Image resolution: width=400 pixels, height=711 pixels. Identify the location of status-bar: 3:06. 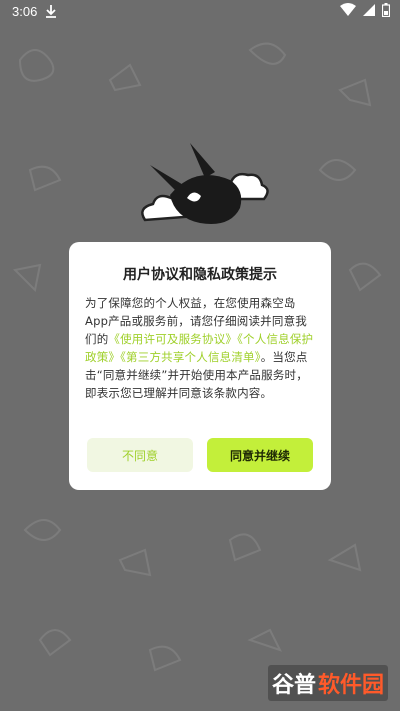
(200, 12).